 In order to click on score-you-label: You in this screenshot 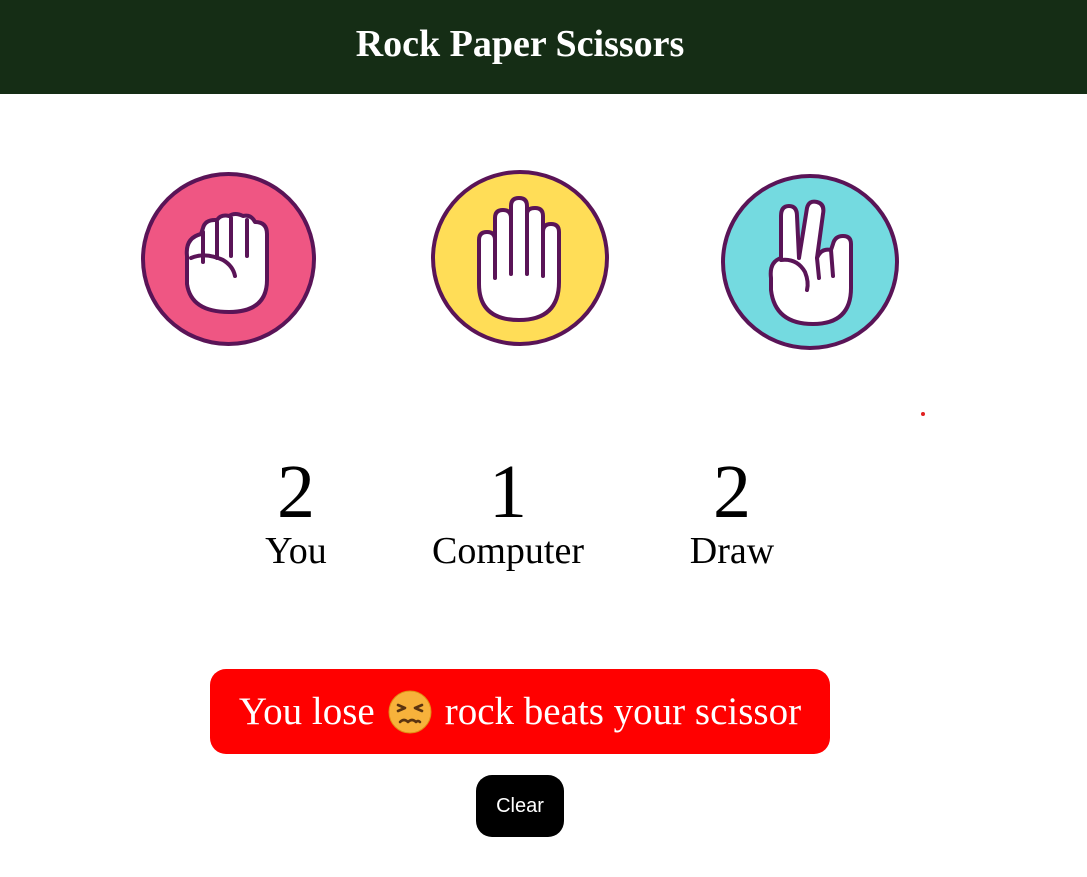, I will do `click(296, 551)`.